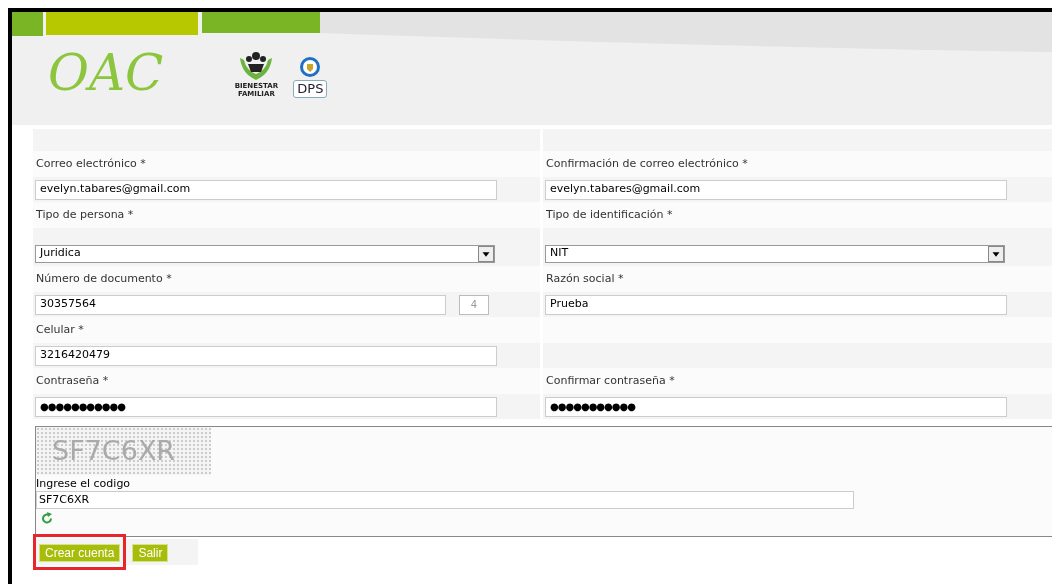 Image resolution: width=1052 pixels, height=584 pixels. Describe the element at coordinates (240, 304) in the screenshot. I see `input-field: 30357564` at that location.